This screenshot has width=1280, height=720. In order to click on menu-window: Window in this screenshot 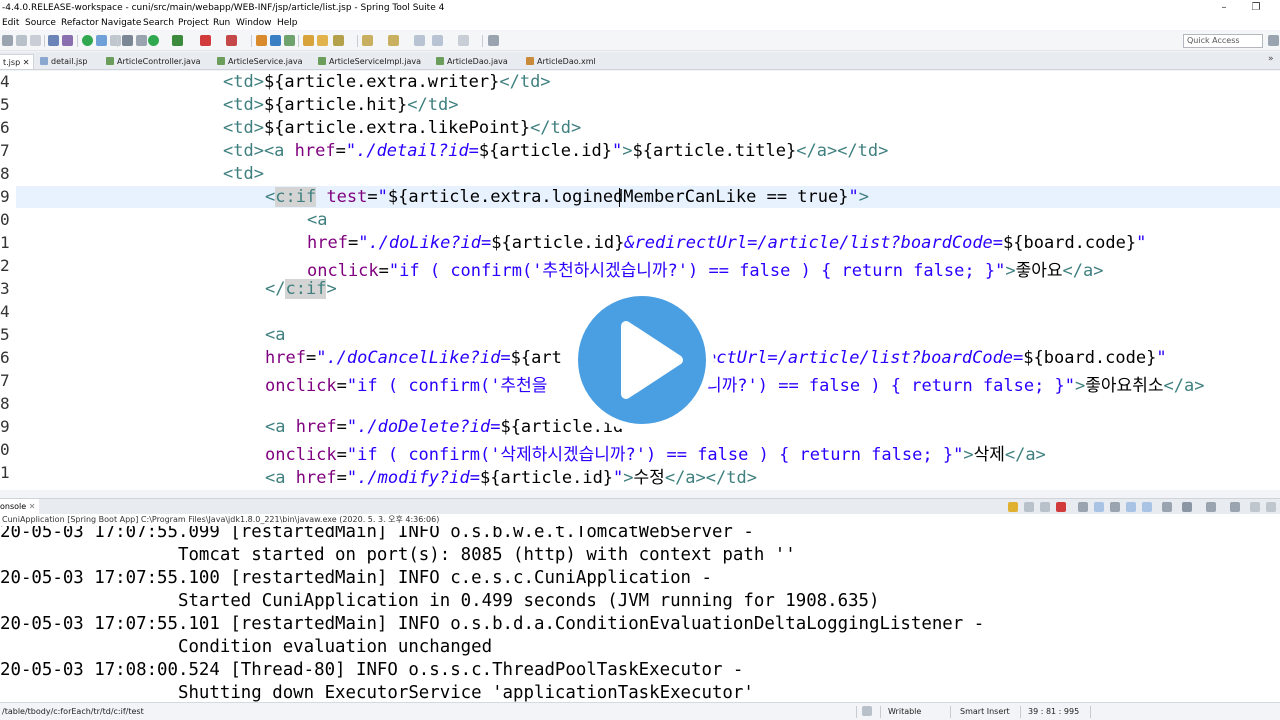, I will do `click(254, 23)`.